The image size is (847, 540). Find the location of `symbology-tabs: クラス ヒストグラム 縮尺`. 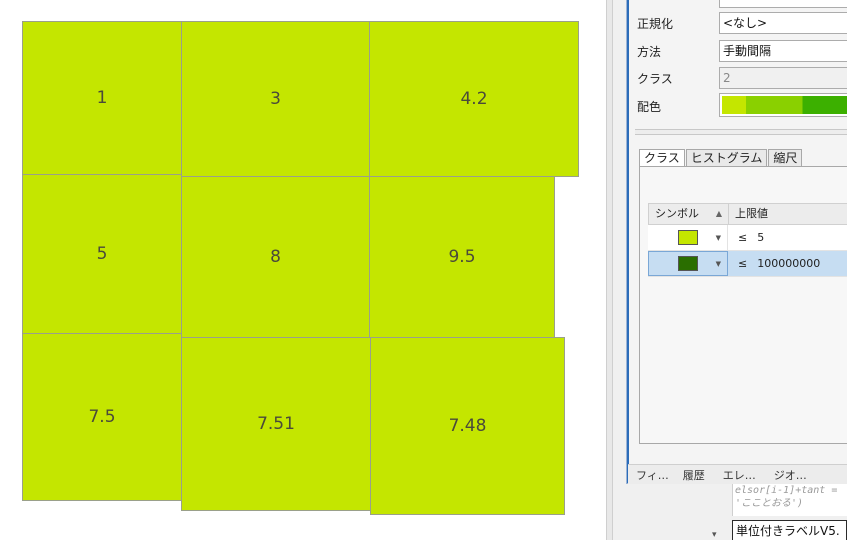

symbology-tabs: クラス ヒストグラム 縮尺 is located at coordinates (721, 158).